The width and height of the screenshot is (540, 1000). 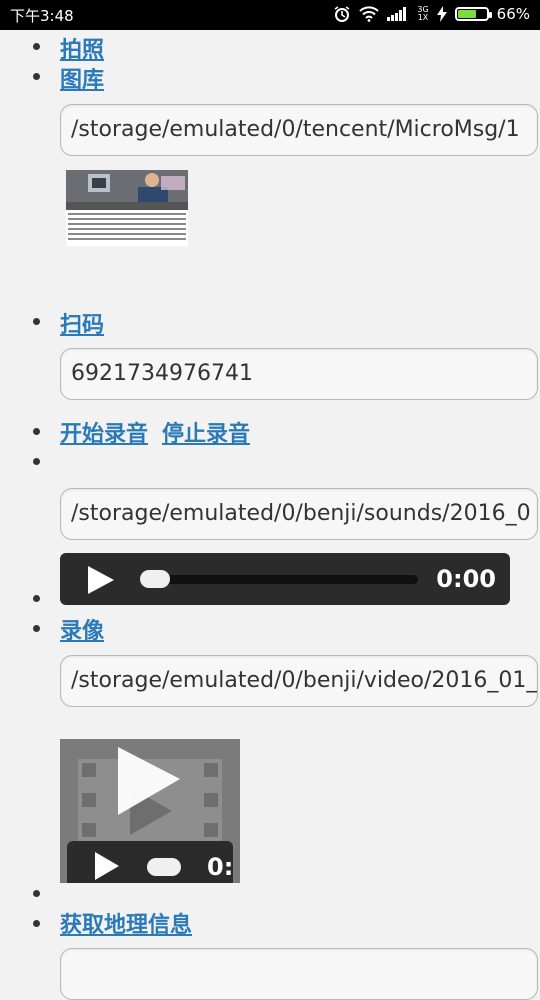 I want to click on gallery-thumbnail-image, so click(x=129, y=208).